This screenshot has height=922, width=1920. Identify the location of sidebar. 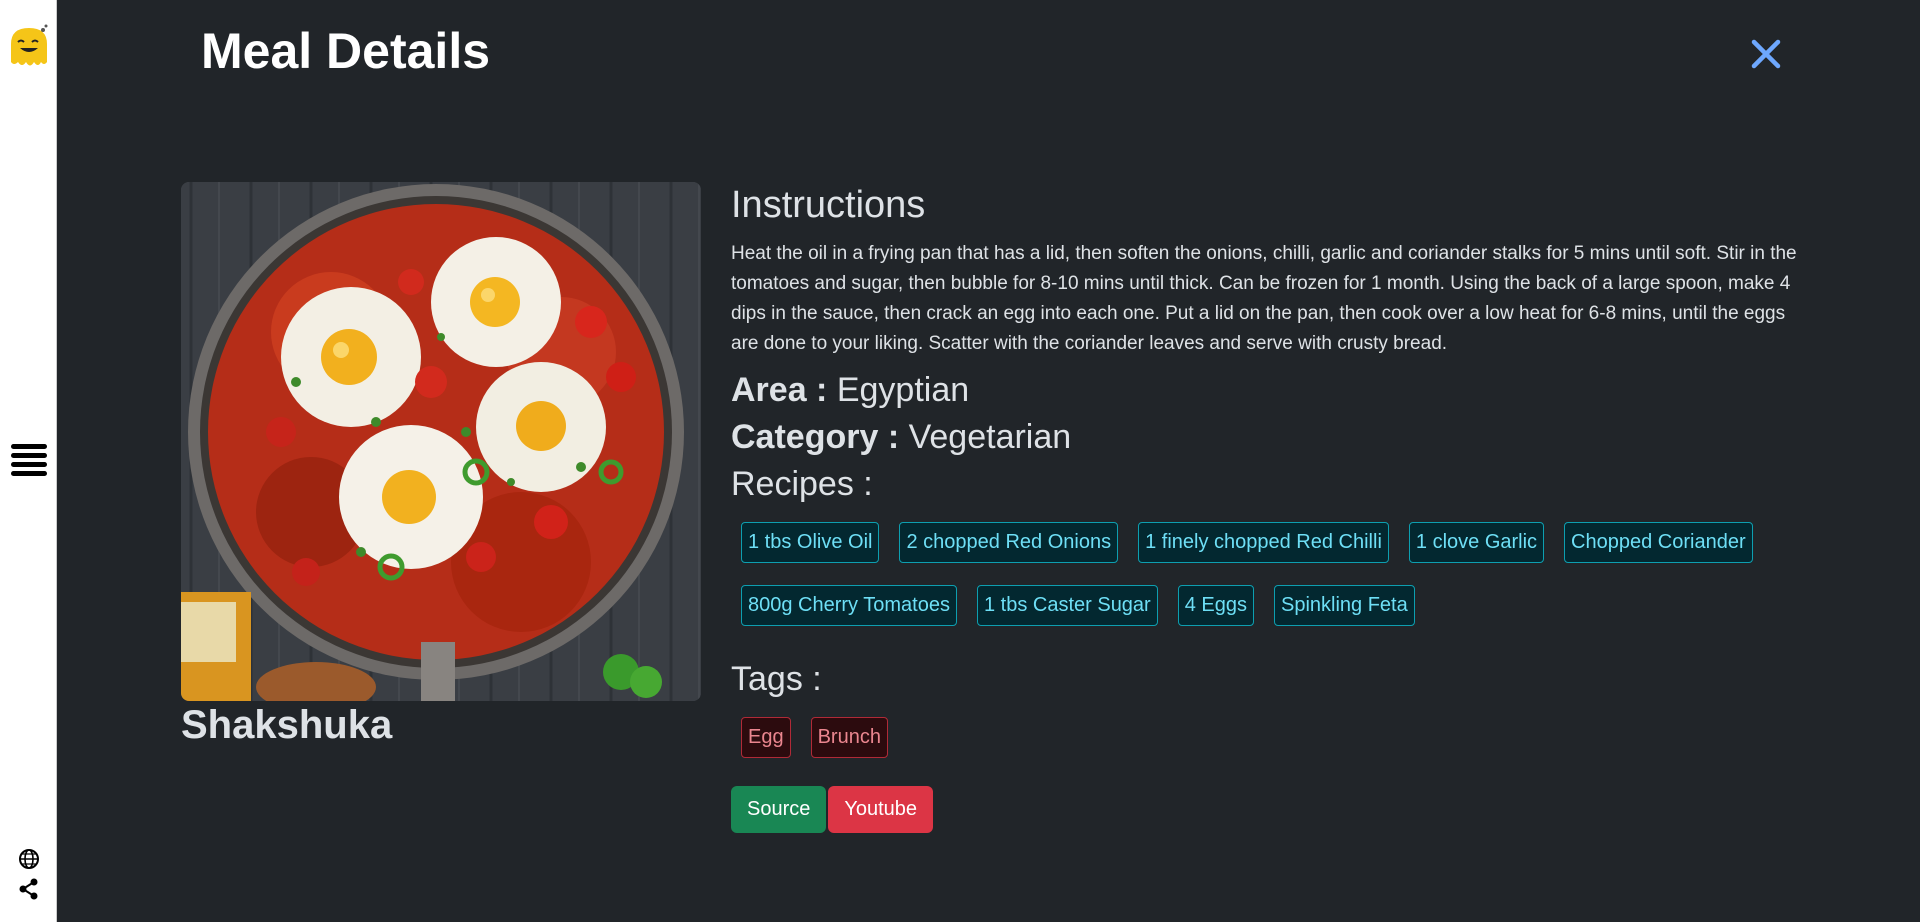
(28, 461).